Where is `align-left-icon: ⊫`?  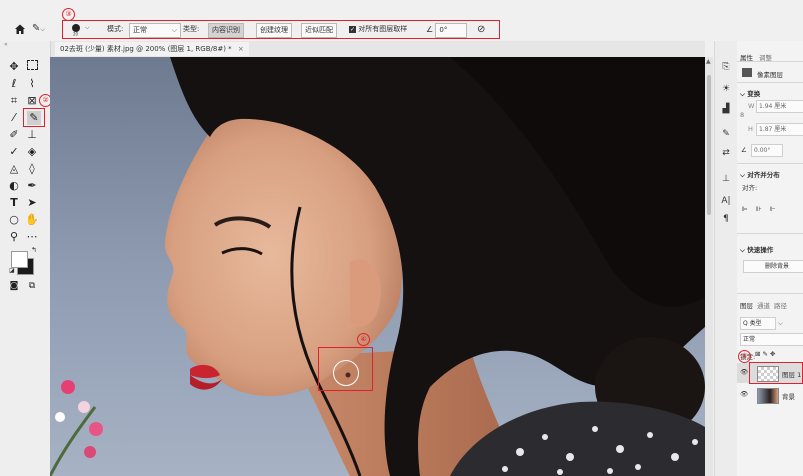
align-left-icon: ⊫ is located at coordinates (745, 209).